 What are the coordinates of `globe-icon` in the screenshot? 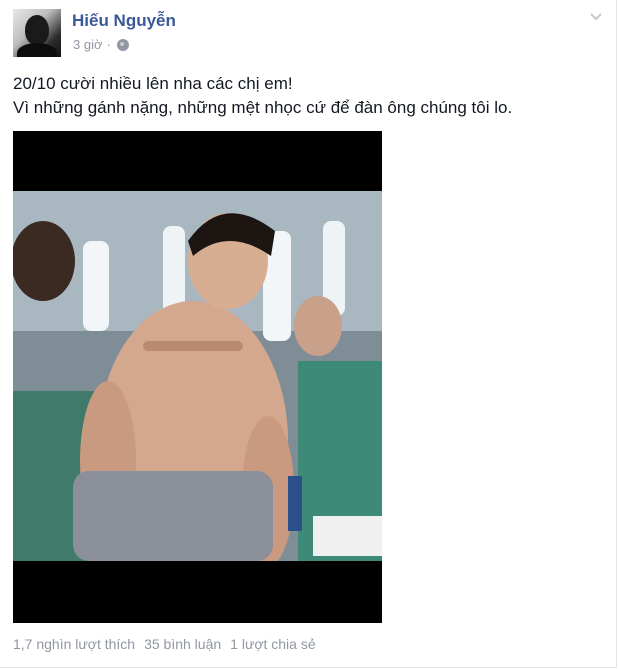 It's located at (122, 44).